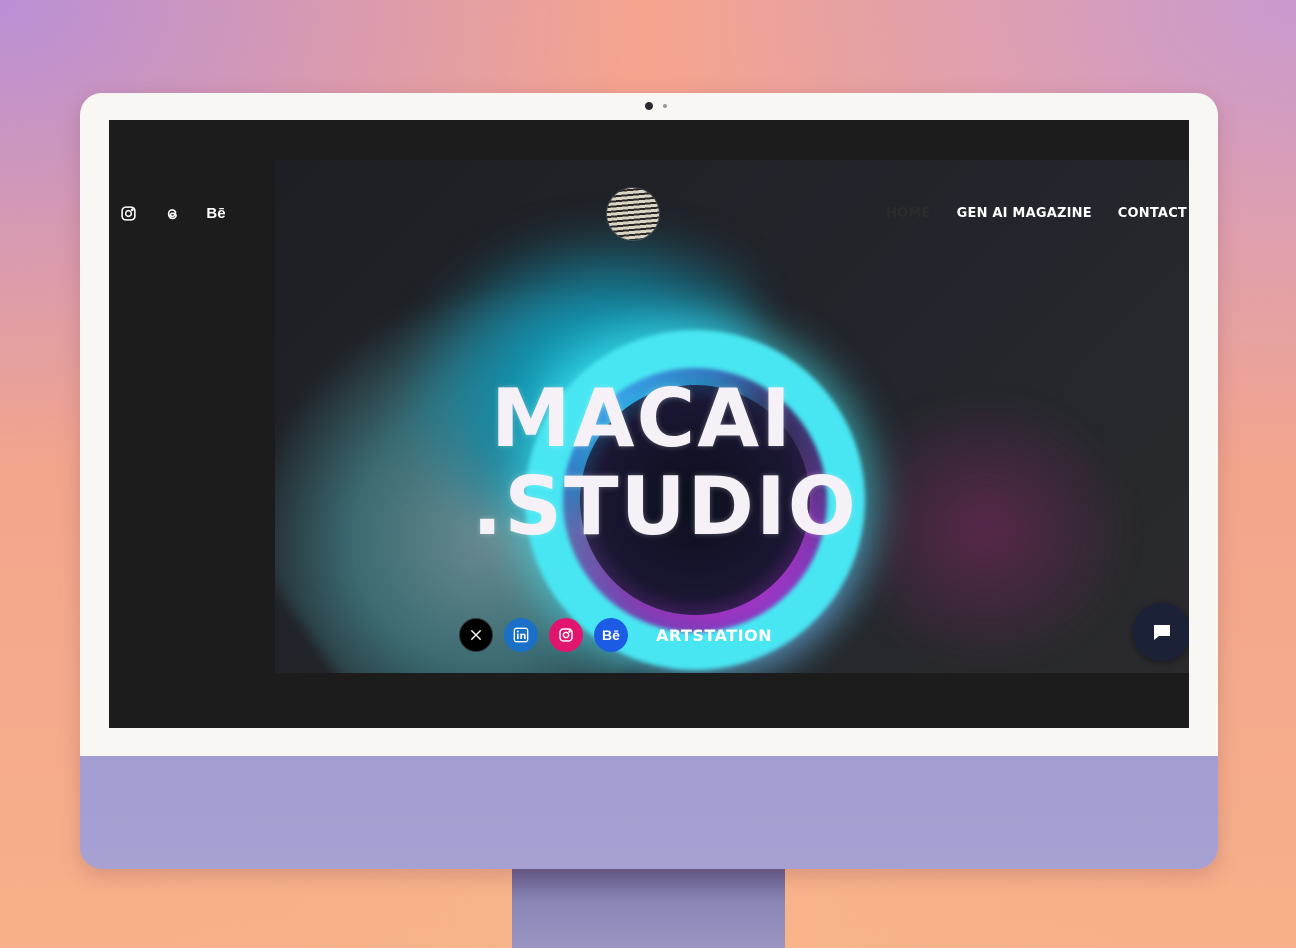  Describe the element at coordinates (543, 635) in the screenshot. I see `hero-social-links: Bē` at that location.